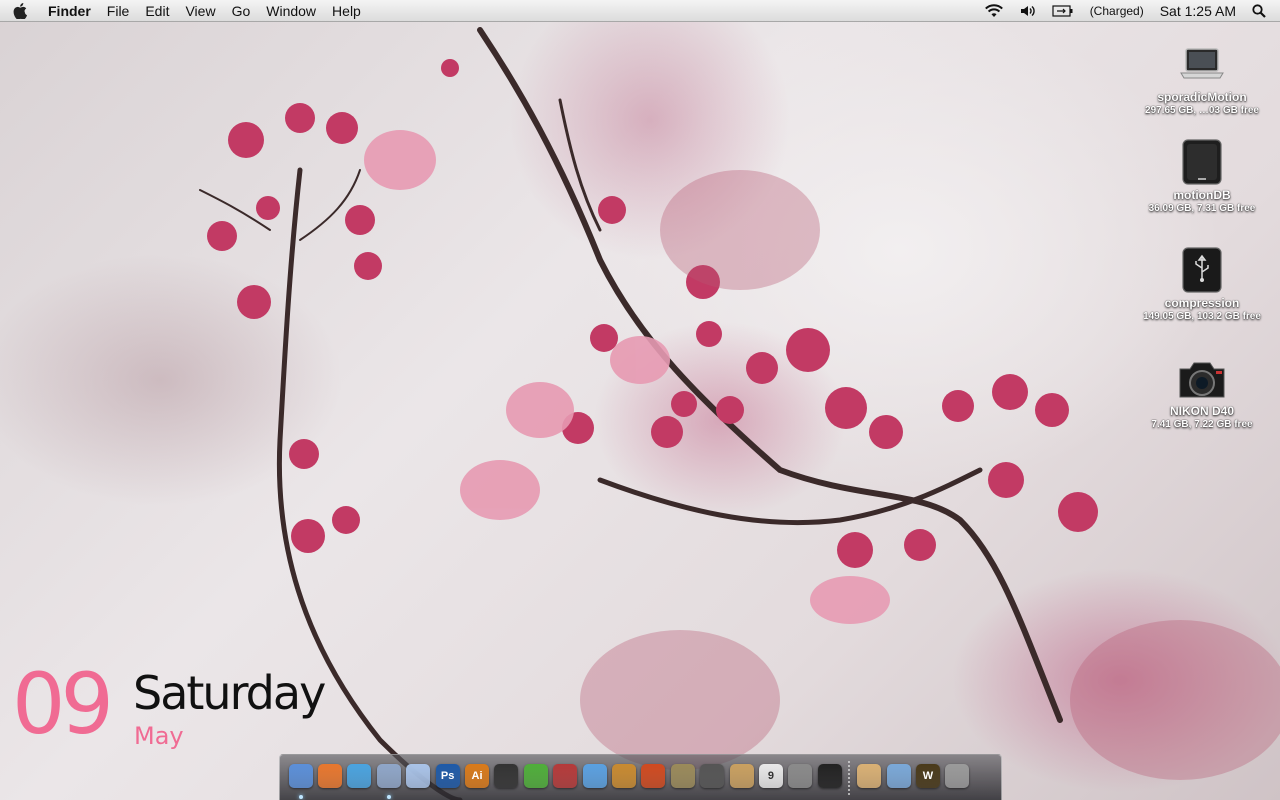 This screenshot has width=1280, height=800. Describe the element at coordinates (1202, 303) in the screenshot. I see `drive-name: compression` at that location.